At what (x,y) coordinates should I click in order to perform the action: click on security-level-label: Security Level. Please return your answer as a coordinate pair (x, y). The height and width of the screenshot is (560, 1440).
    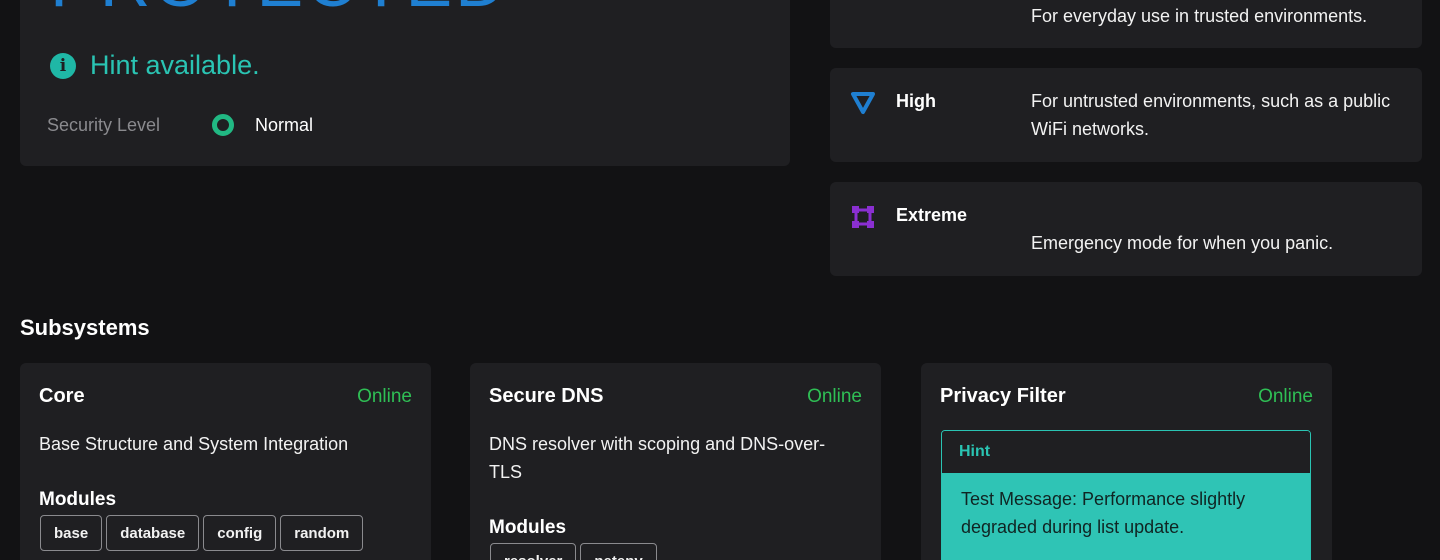
    Looking at the image, I should click on (104, 124).